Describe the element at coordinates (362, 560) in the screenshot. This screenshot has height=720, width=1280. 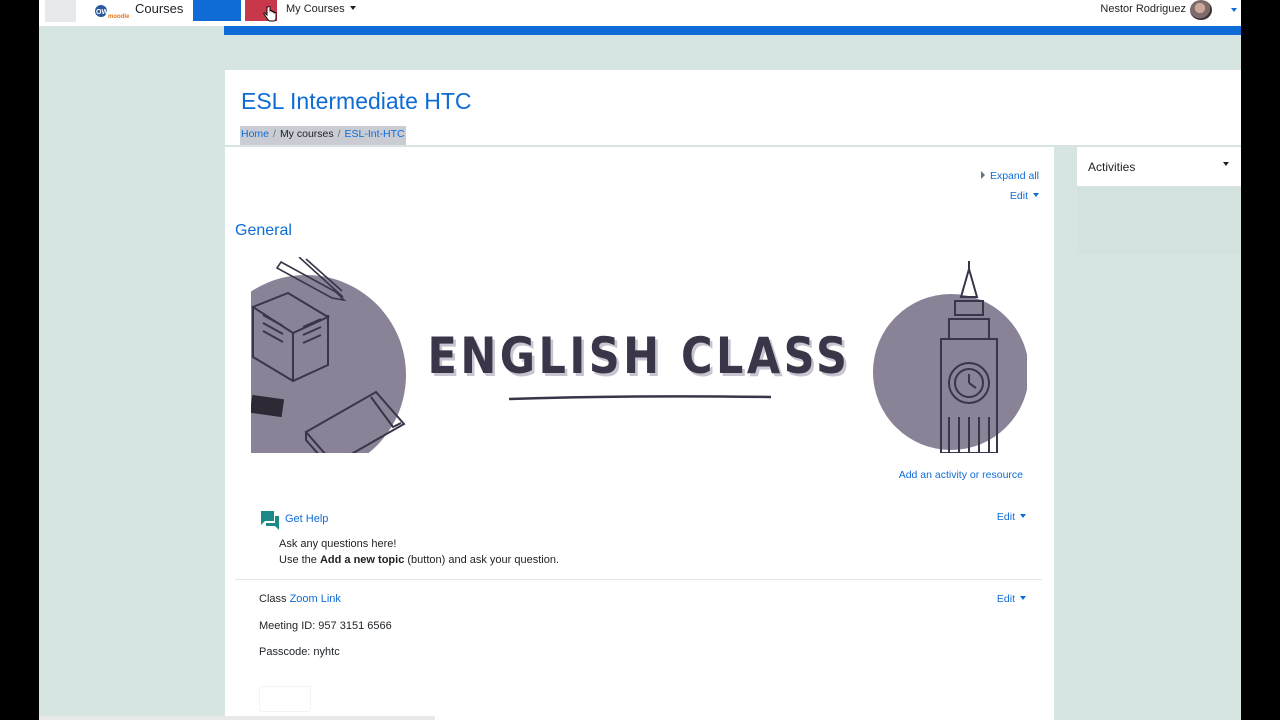
I see `instructions-bold-text: Add a new topic` at that location.